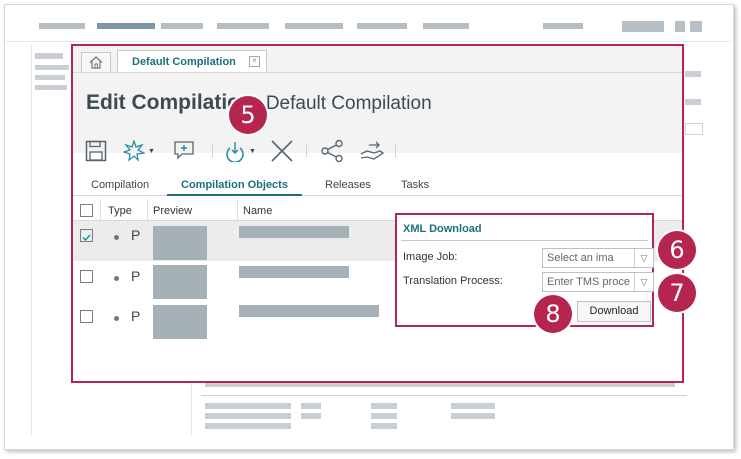  Describe the element at coordinates (86, 210) in the screenshot. I see `select-all-checkbox` at that location.